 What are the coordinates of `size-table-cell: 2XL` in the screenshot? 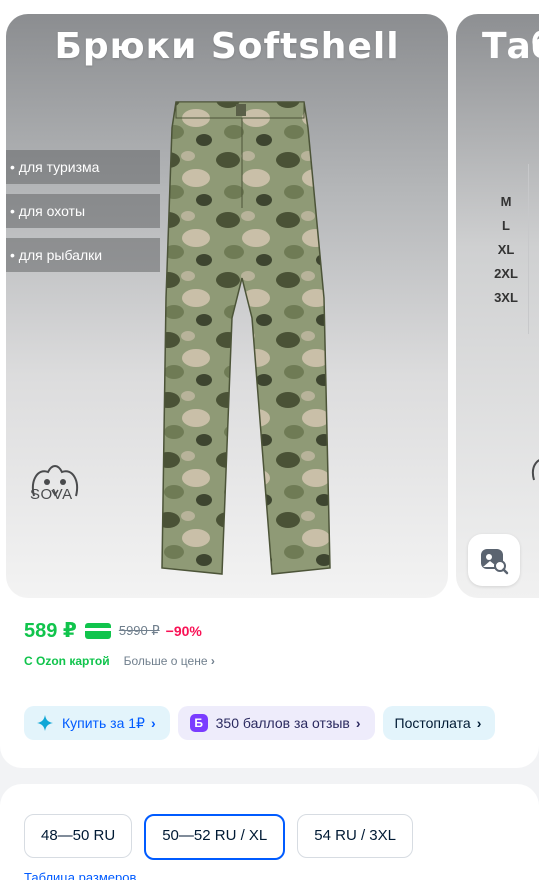 It's located at (506, 273).